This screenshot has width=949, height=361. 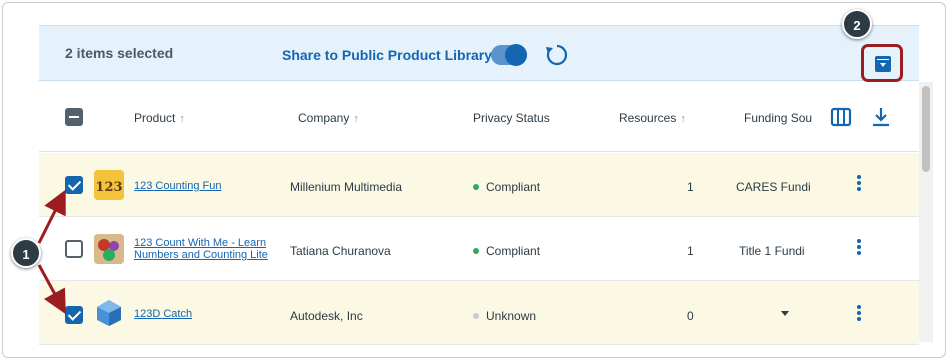 What do you see at coordinates (857, 24) in the screenshot?
I see `callout-2: 2` at bounding box center [857, 24].